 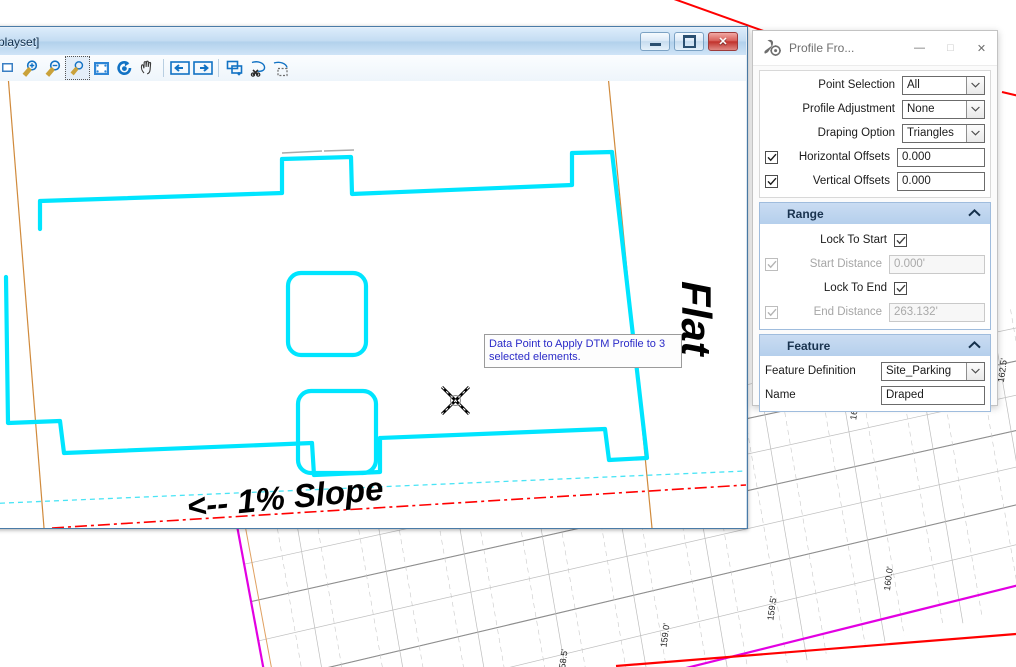 I want to click on horizontal-offsets-value: 0.000, so click(x=916, y=157).